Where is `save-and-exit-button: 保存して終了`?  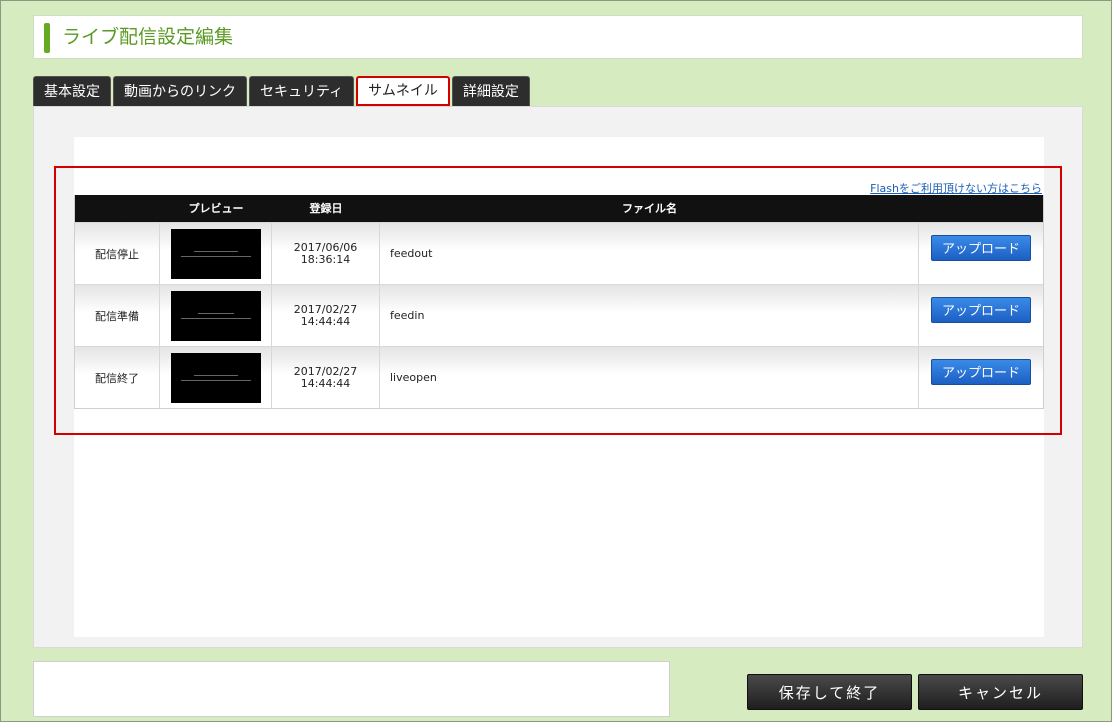
save-and-exit-button: 保存して終了 is located at coordinates (829, 692).